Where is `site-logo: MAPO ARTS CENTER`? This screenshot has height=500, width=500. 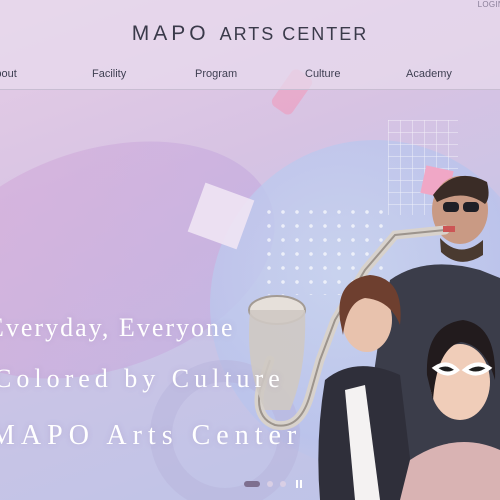
site-logo: MAPO ARTS CENTER is located at coordinates (250, 34).